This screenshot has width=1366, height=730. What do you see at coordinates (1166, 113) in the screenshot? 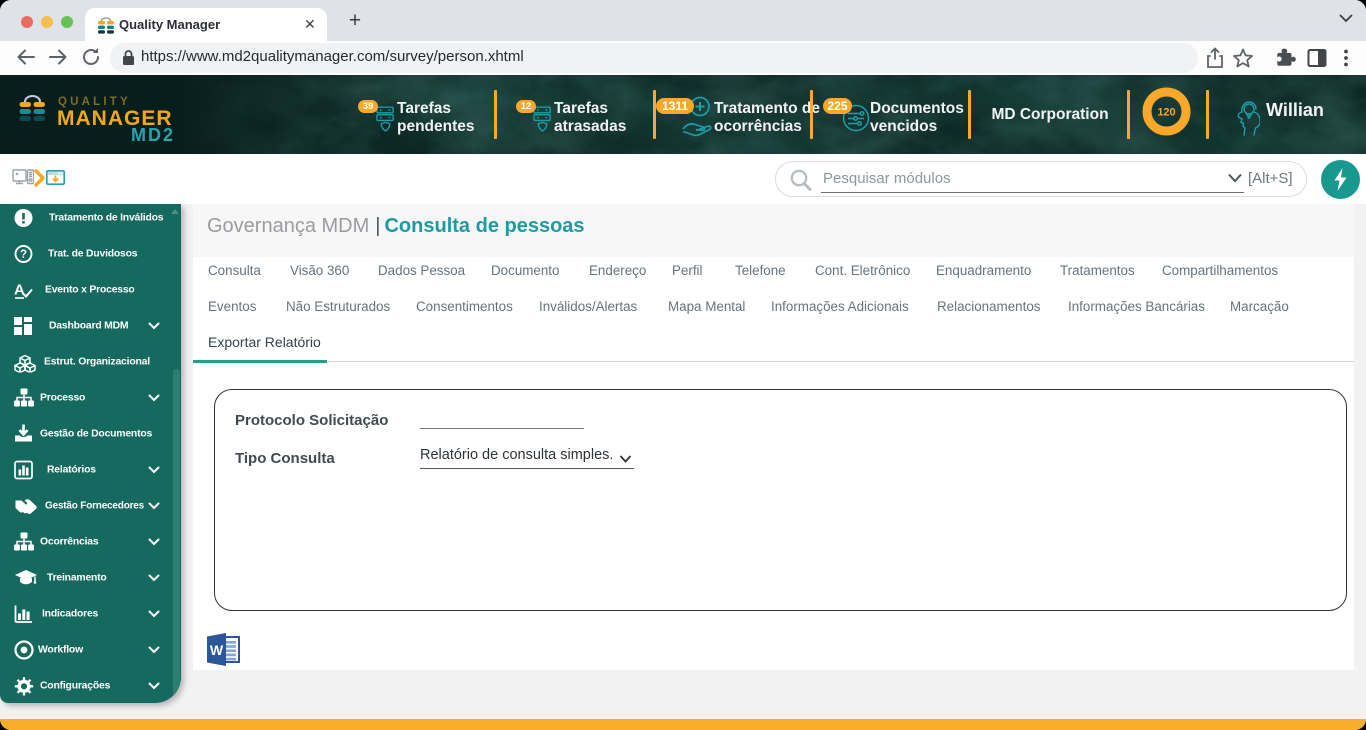
I see `svg-text: 120` at bounding box center [1166, 113].